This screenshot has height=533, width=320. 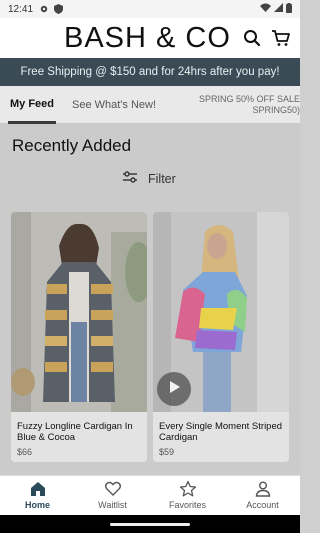 I want to click on nav-label: Waitlist, so click(x=112, y=505).